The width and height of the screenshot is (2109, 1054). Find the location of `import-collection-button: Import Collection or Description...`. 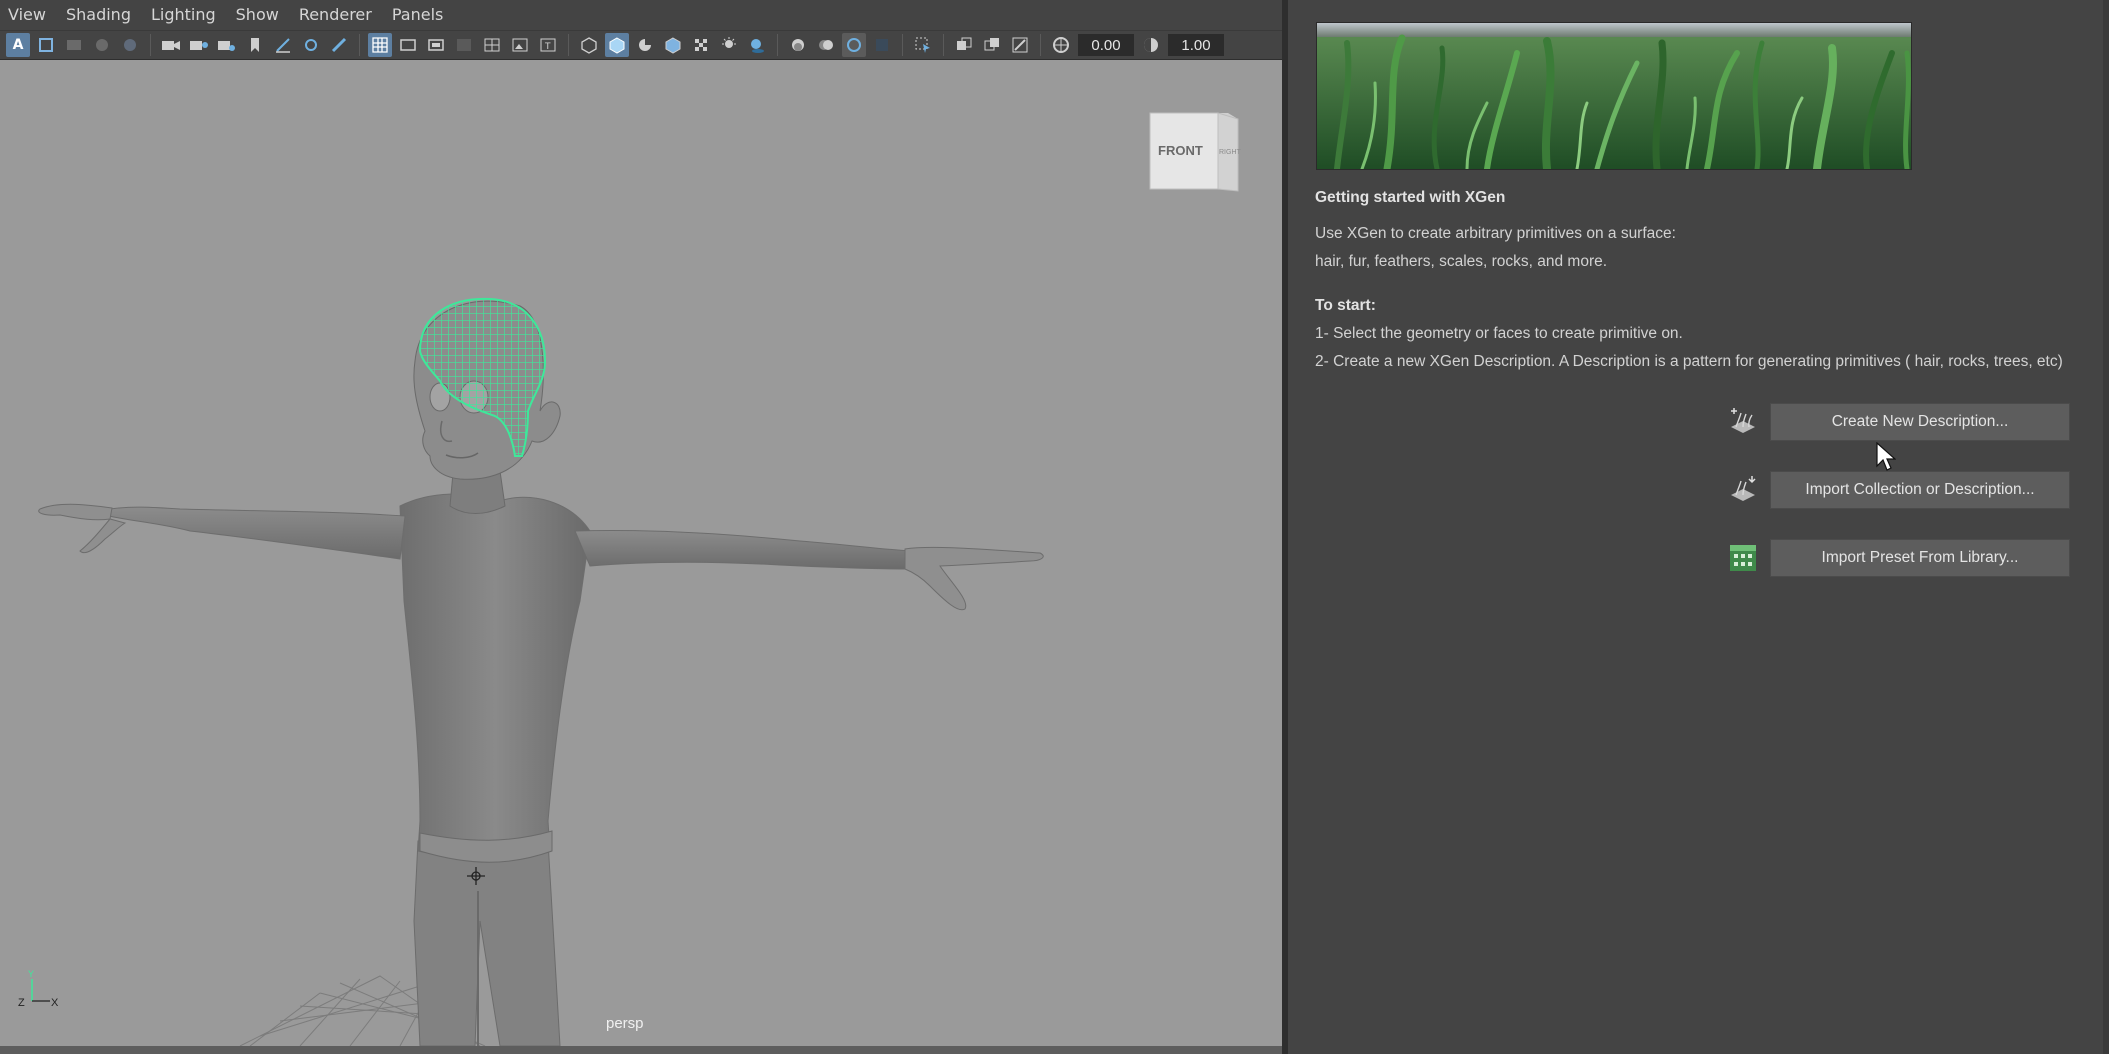

import-collection-button: Import Collection or Description... is located at coordinates (1920, 490).